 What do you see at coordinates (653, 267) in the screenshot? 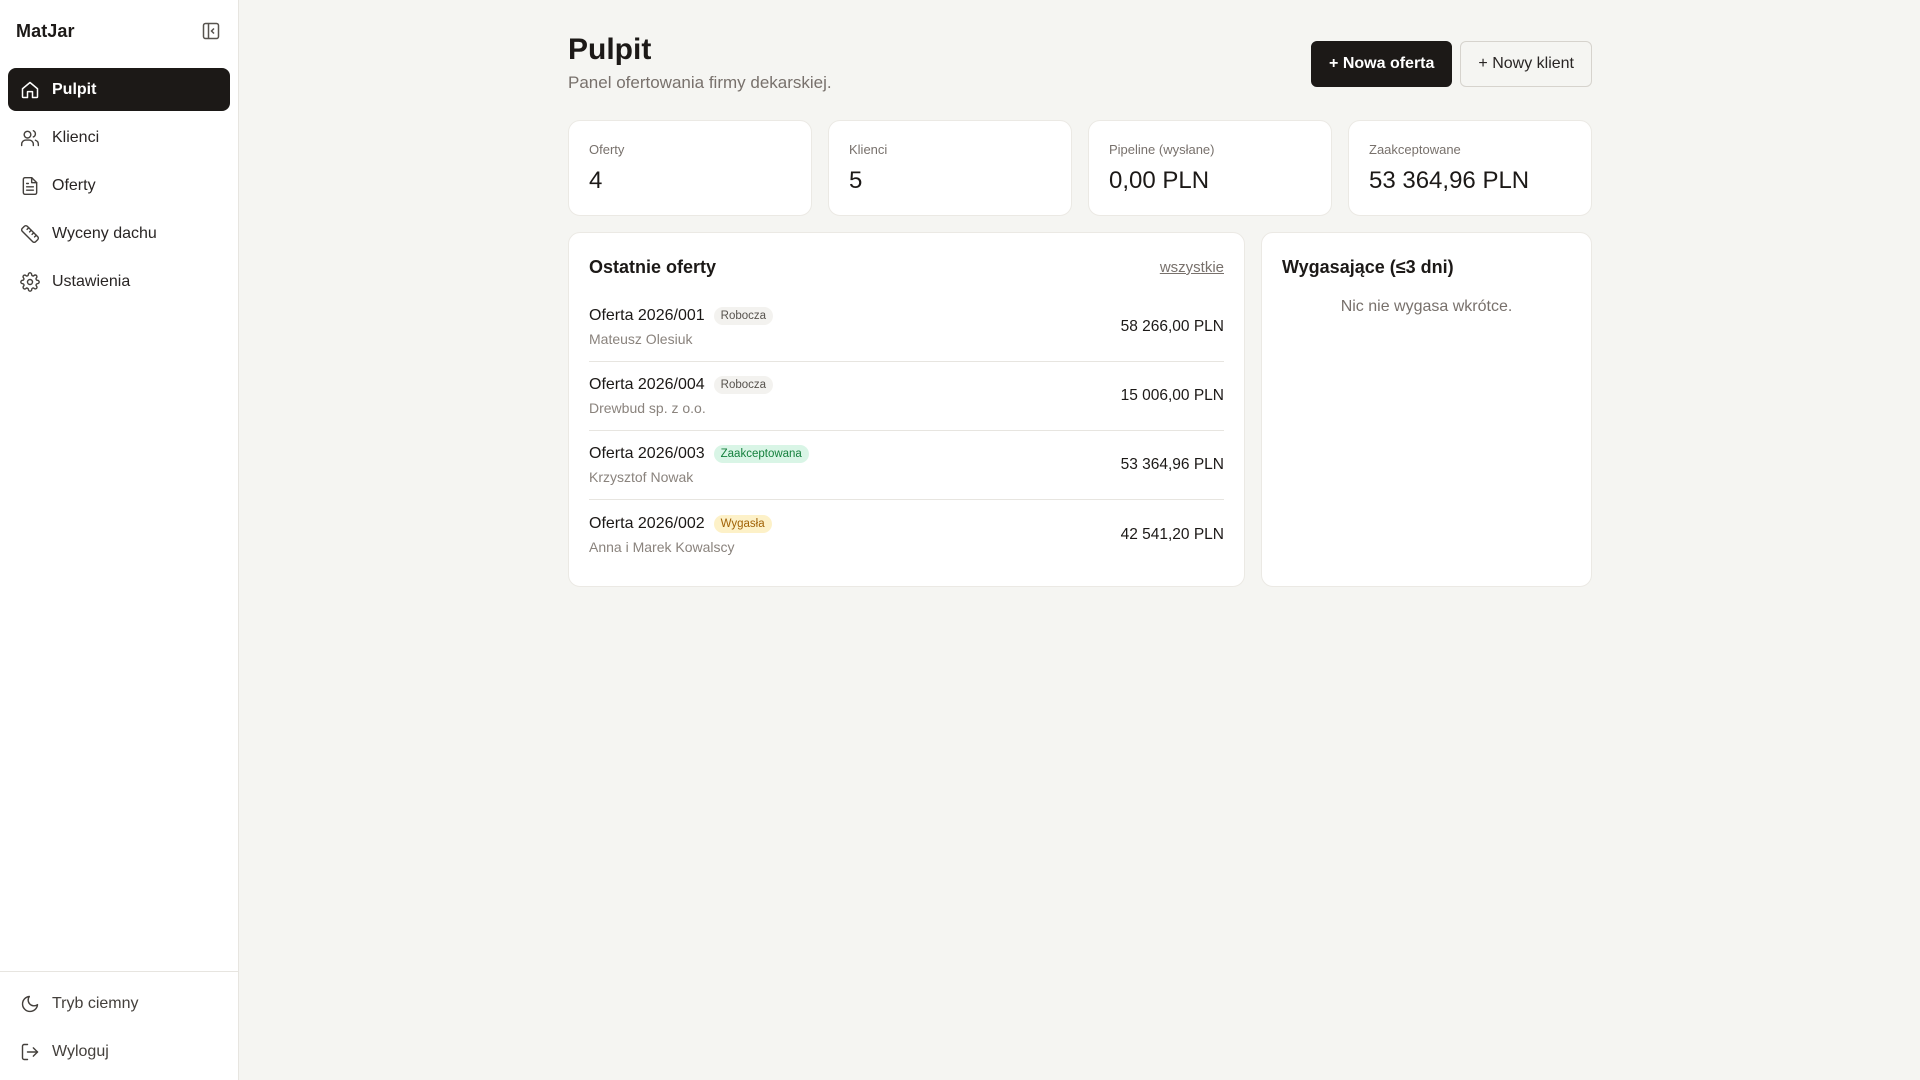
I see `card-title: Ostatnie oferty` at bounding box center [653, 267].